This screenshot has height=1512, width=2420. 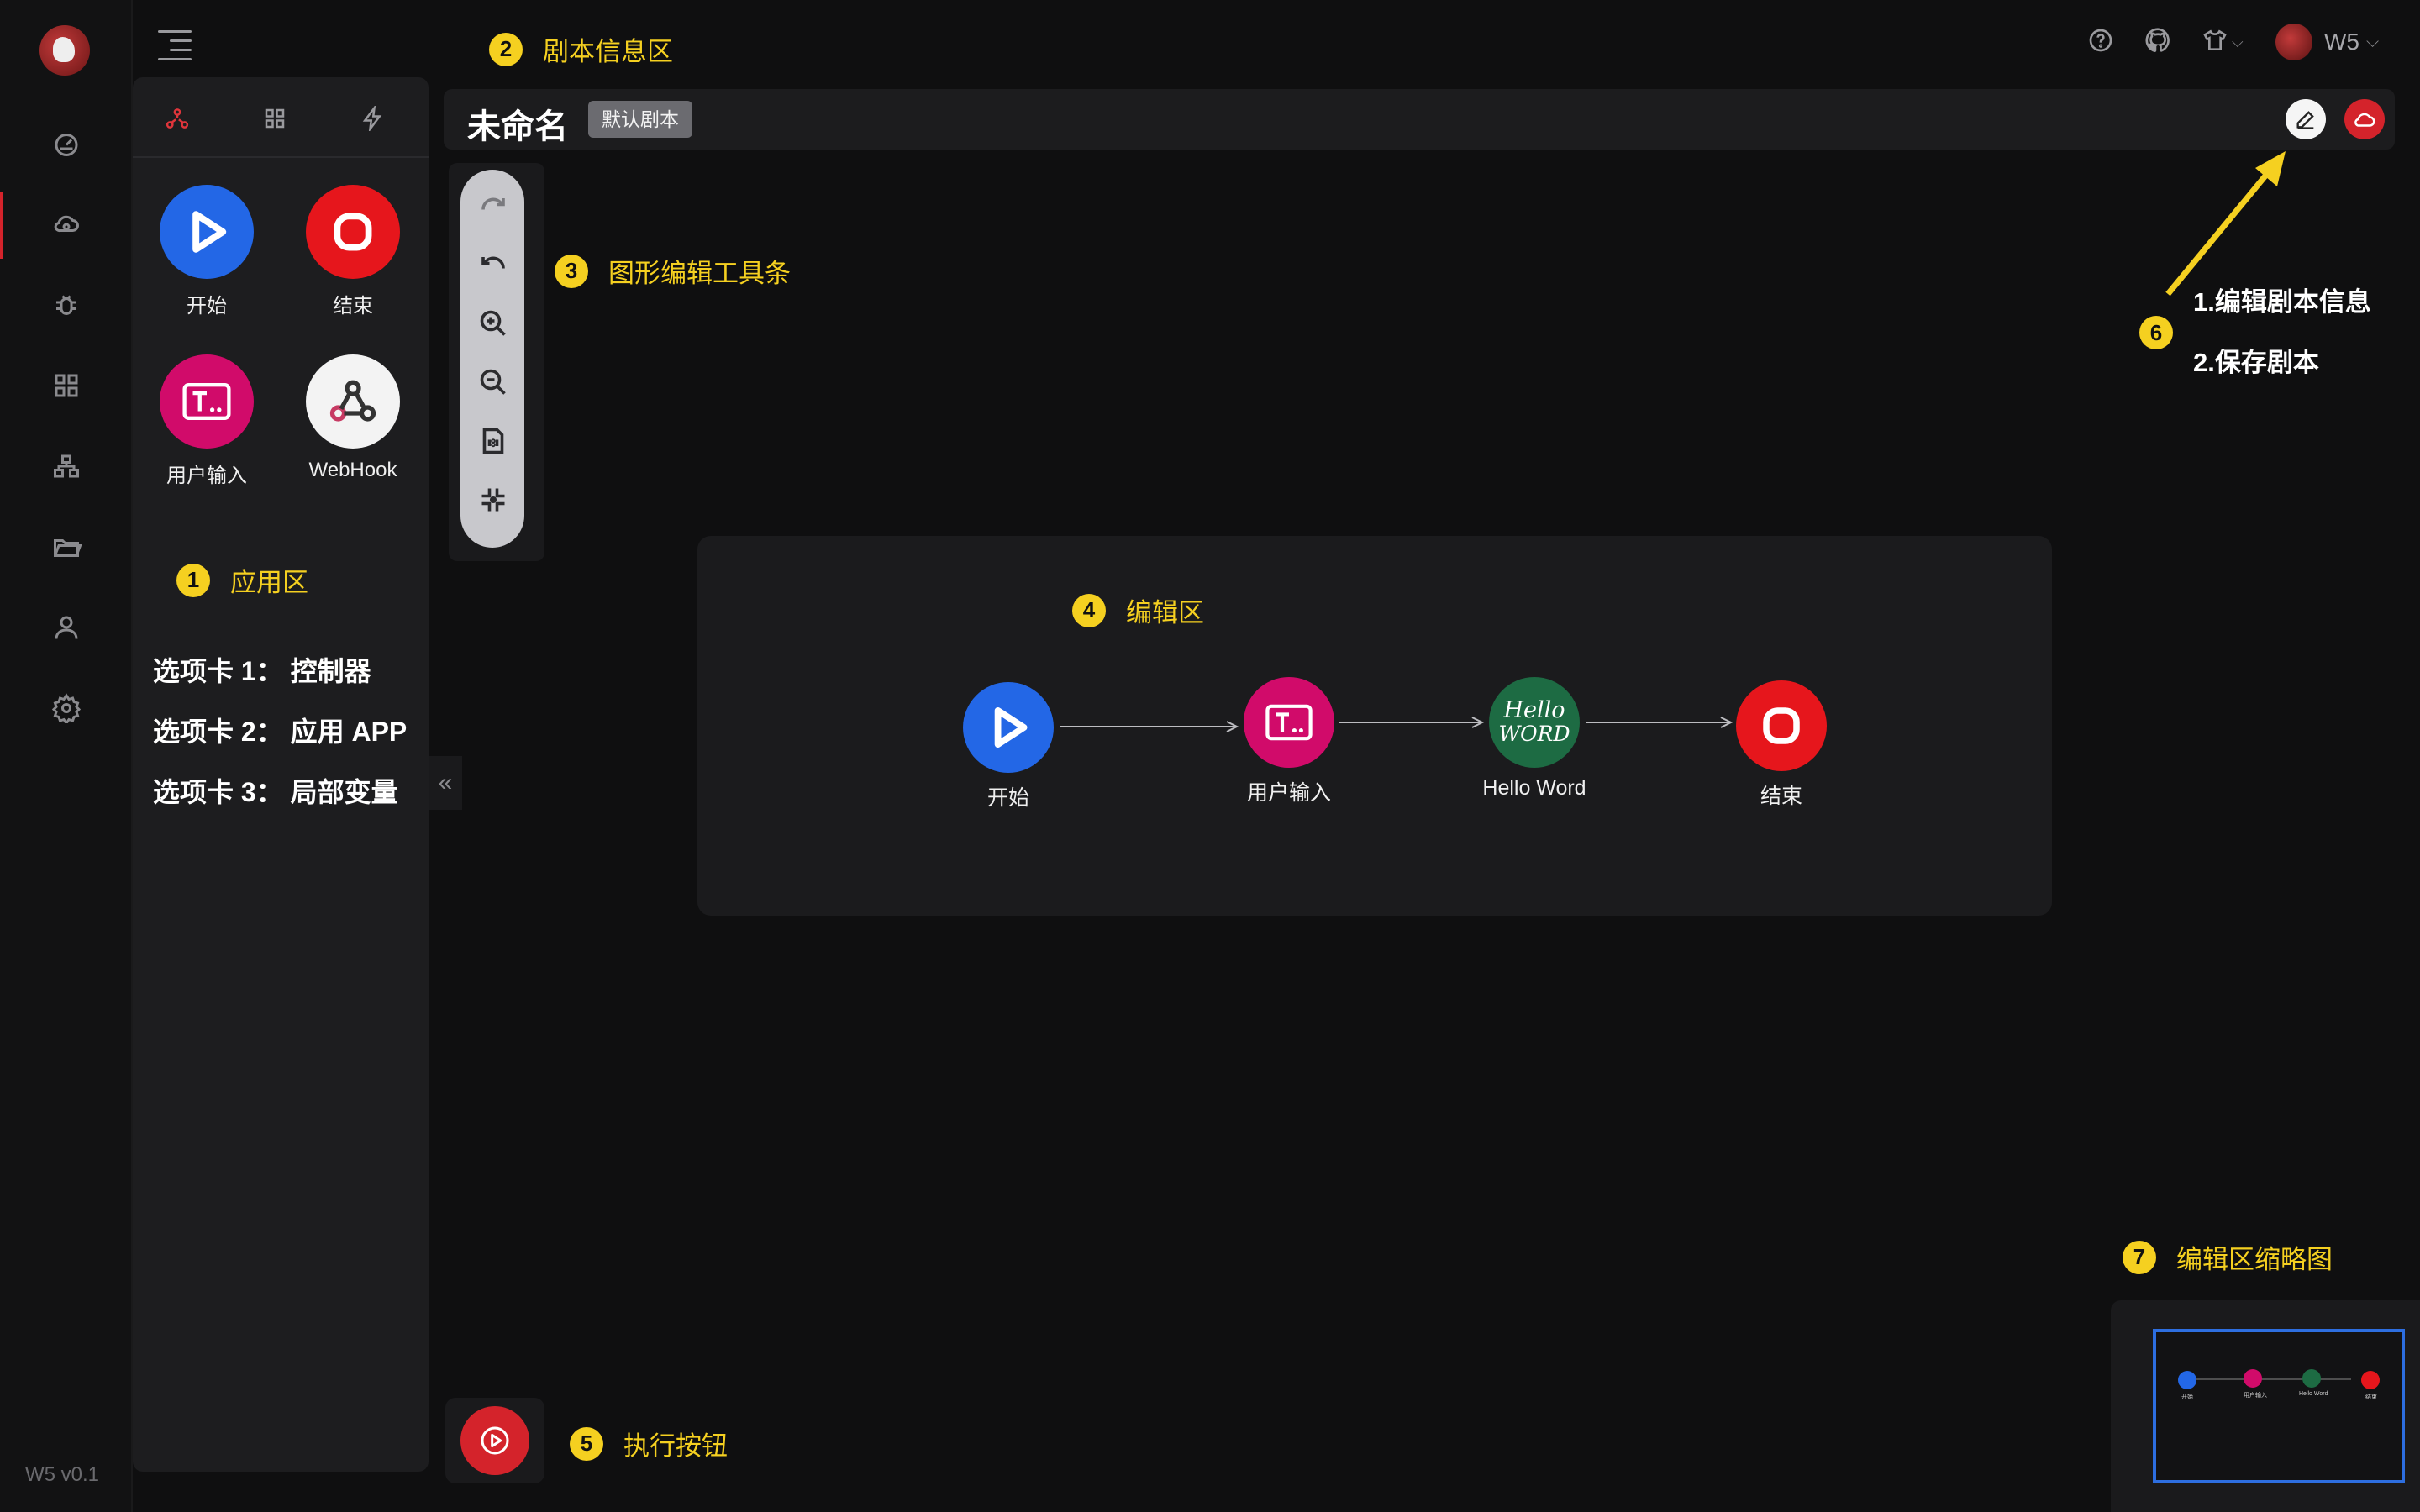 I want to click on save-script-button, so click(x=2364, y=119).